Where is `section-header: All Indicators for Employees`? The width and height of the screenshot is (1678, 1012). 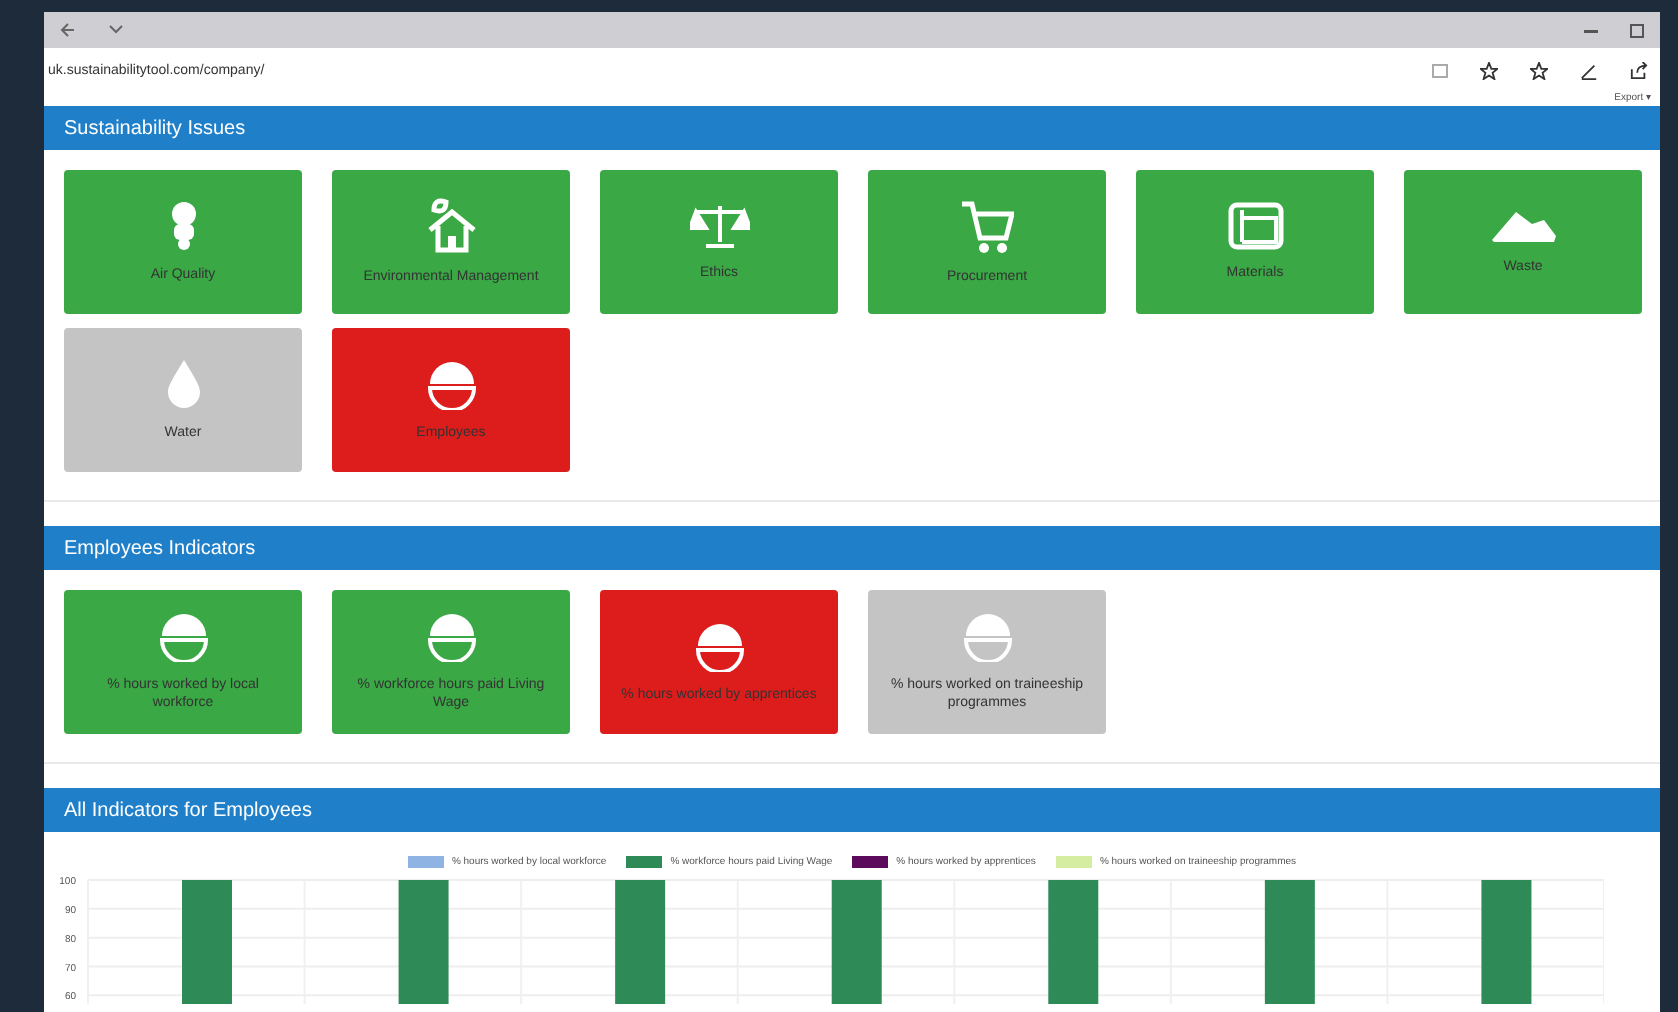
section-header: All Indicators for Employees is located at coordinates (852, 810).